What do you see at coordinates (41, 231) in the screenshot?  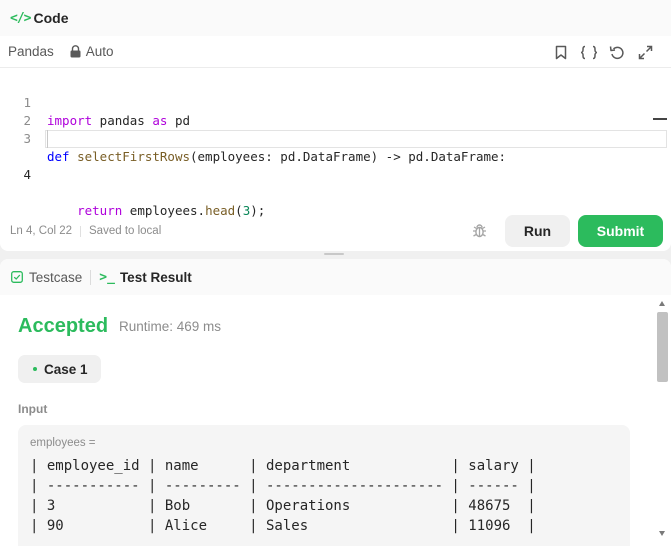 I see `cursor-position: Ln 4, Col 22` at bounding box center [41, 231].